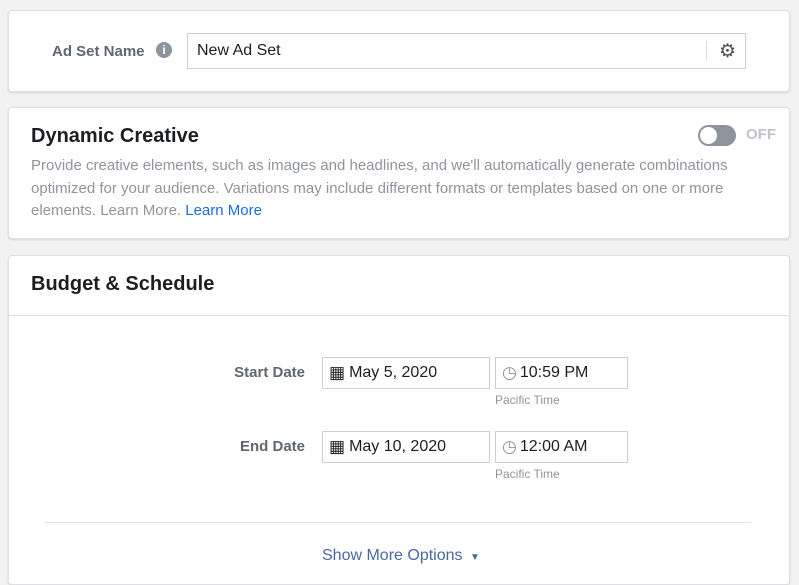 The image size is (799, 585). I want to click on gear-icon: ⚙, so click(727, 51).